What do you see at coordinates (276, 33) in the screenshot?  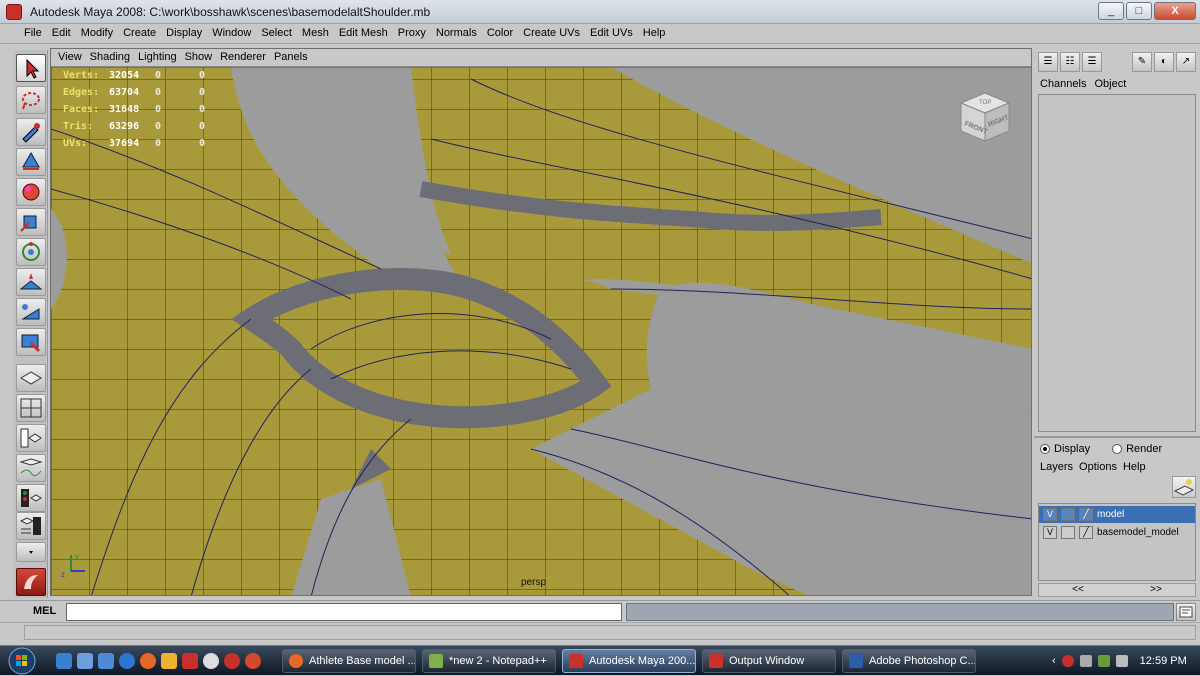 I see `menu-select: Select` at bounding box center [276, 33].